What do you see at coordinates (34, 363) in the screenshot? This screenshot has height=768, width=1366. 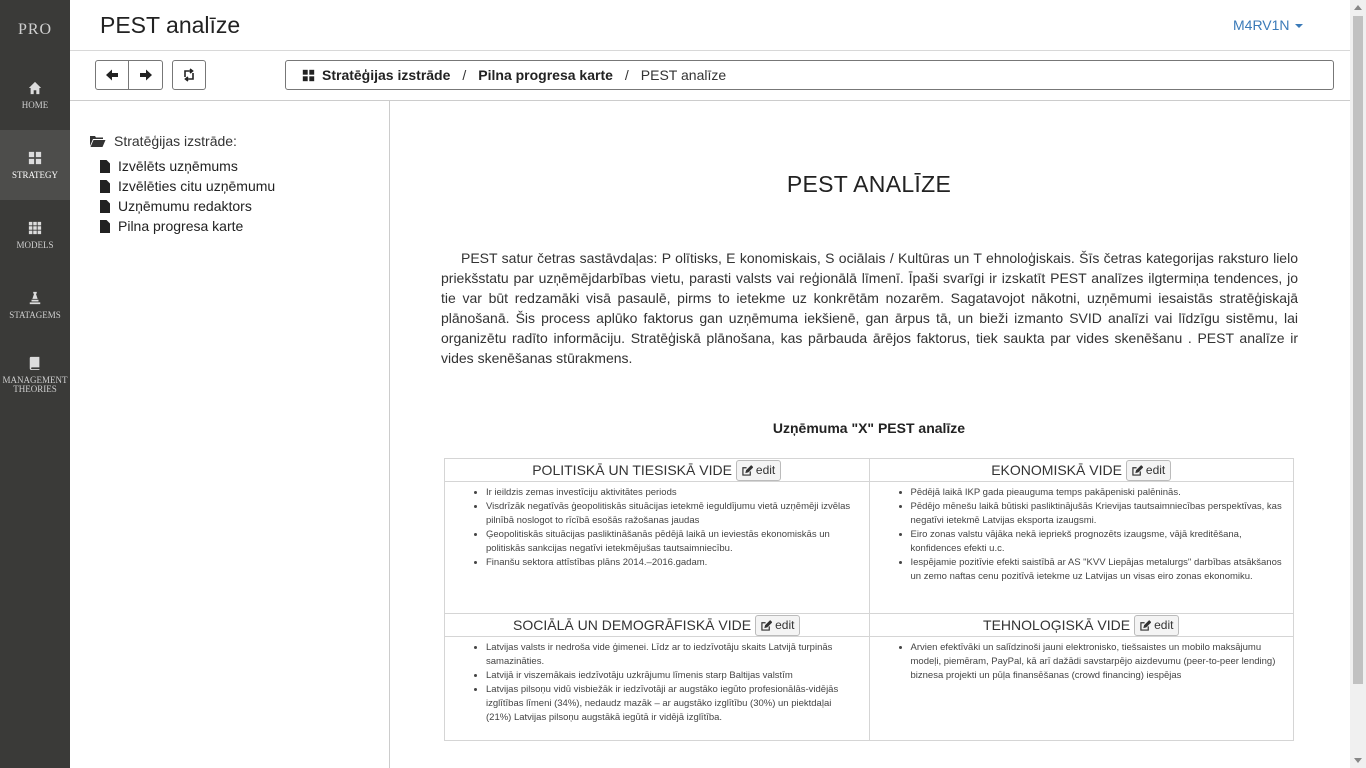 I see `book-icon` at bounding box center [34, 363].